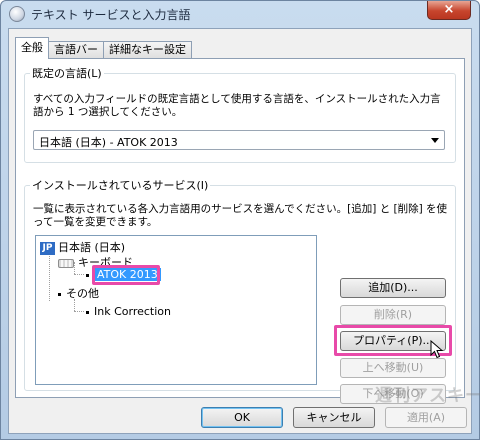  I want to click on tab-strip: 全般 言語バー 詳細なキー設定, so click(103, 48).